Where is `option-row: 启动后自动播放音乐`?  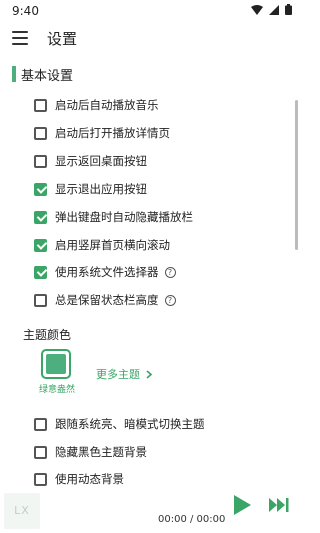
option-row: 启动后自动播放音乐 is located at coordinates (96, 105).